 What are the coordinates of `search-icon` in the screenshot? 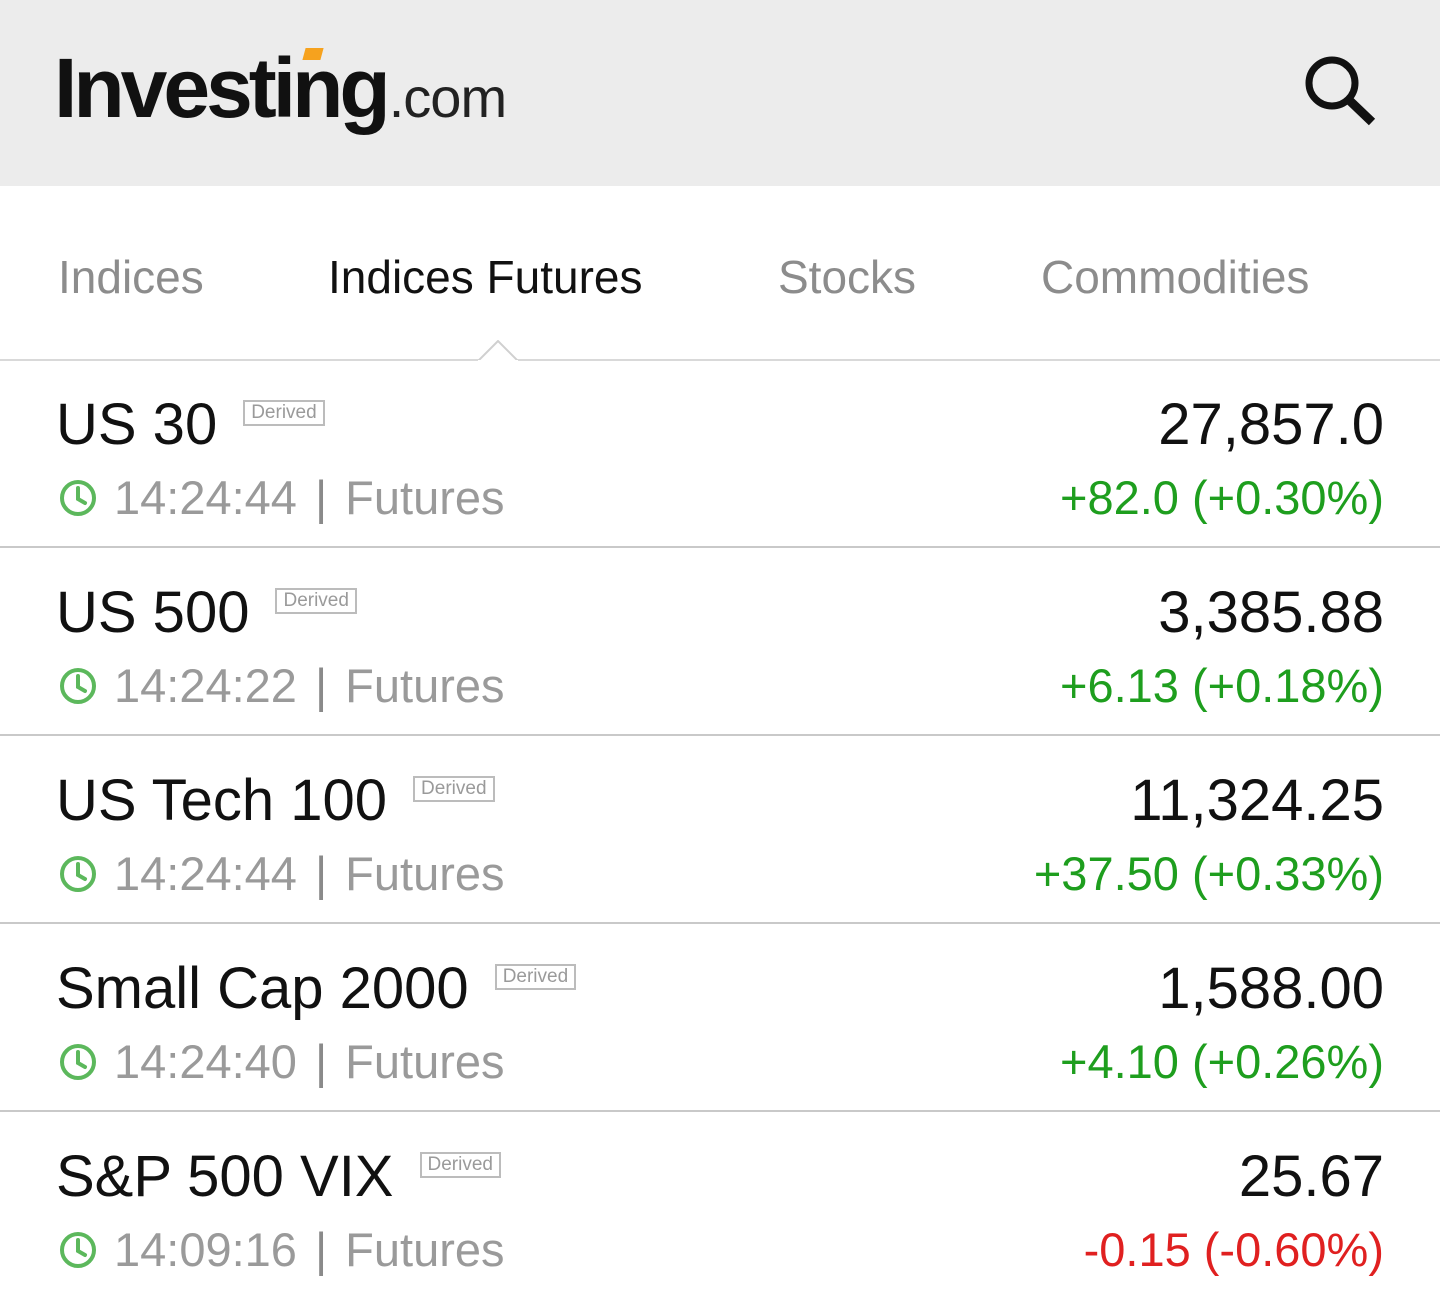 It's located at (1340, 91).